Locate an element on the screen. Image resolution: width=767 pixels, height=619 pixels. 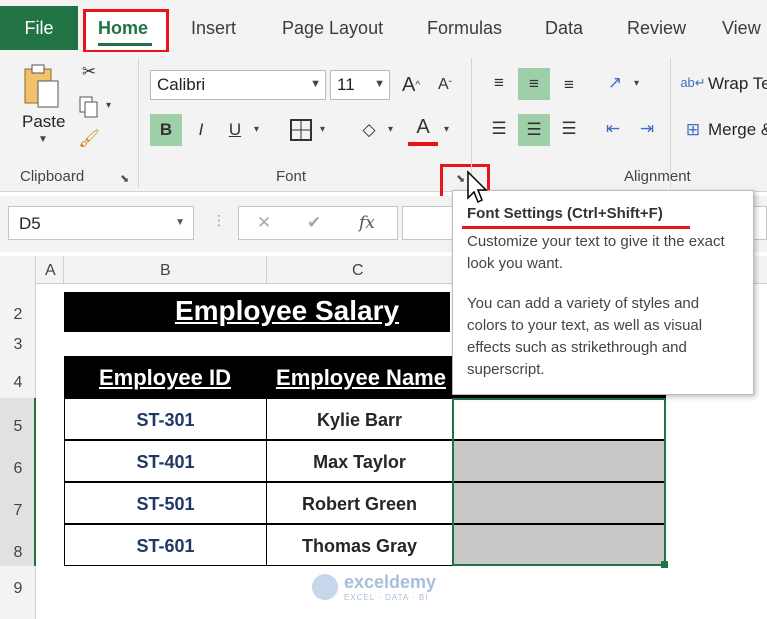
borders-dropdown-icon: ▾ is located at coordinates (322, 129).